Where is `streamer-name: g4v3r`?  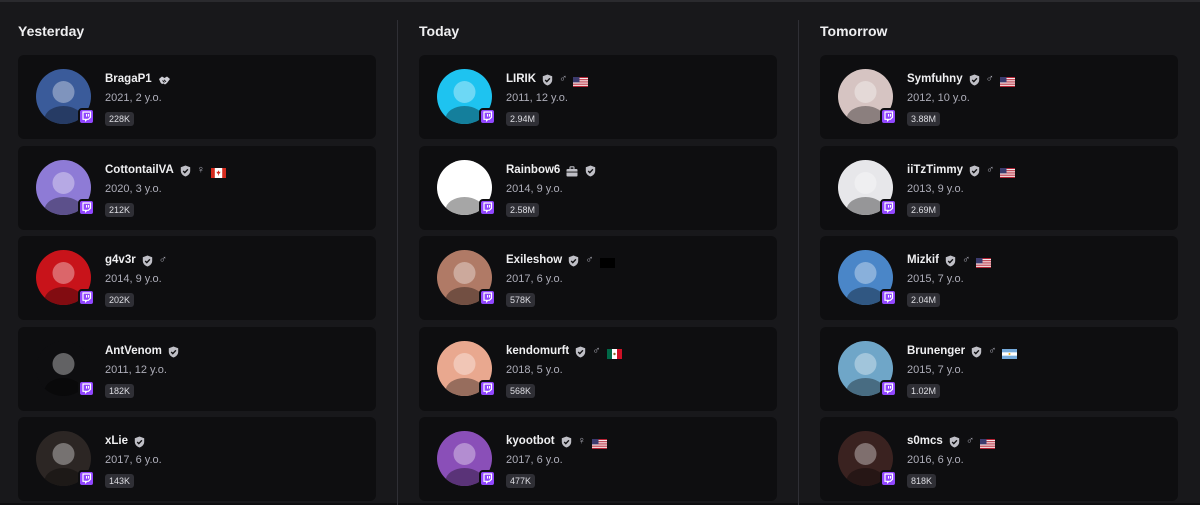 streamer-name: g4v3r is located at coordinates (120, 260).